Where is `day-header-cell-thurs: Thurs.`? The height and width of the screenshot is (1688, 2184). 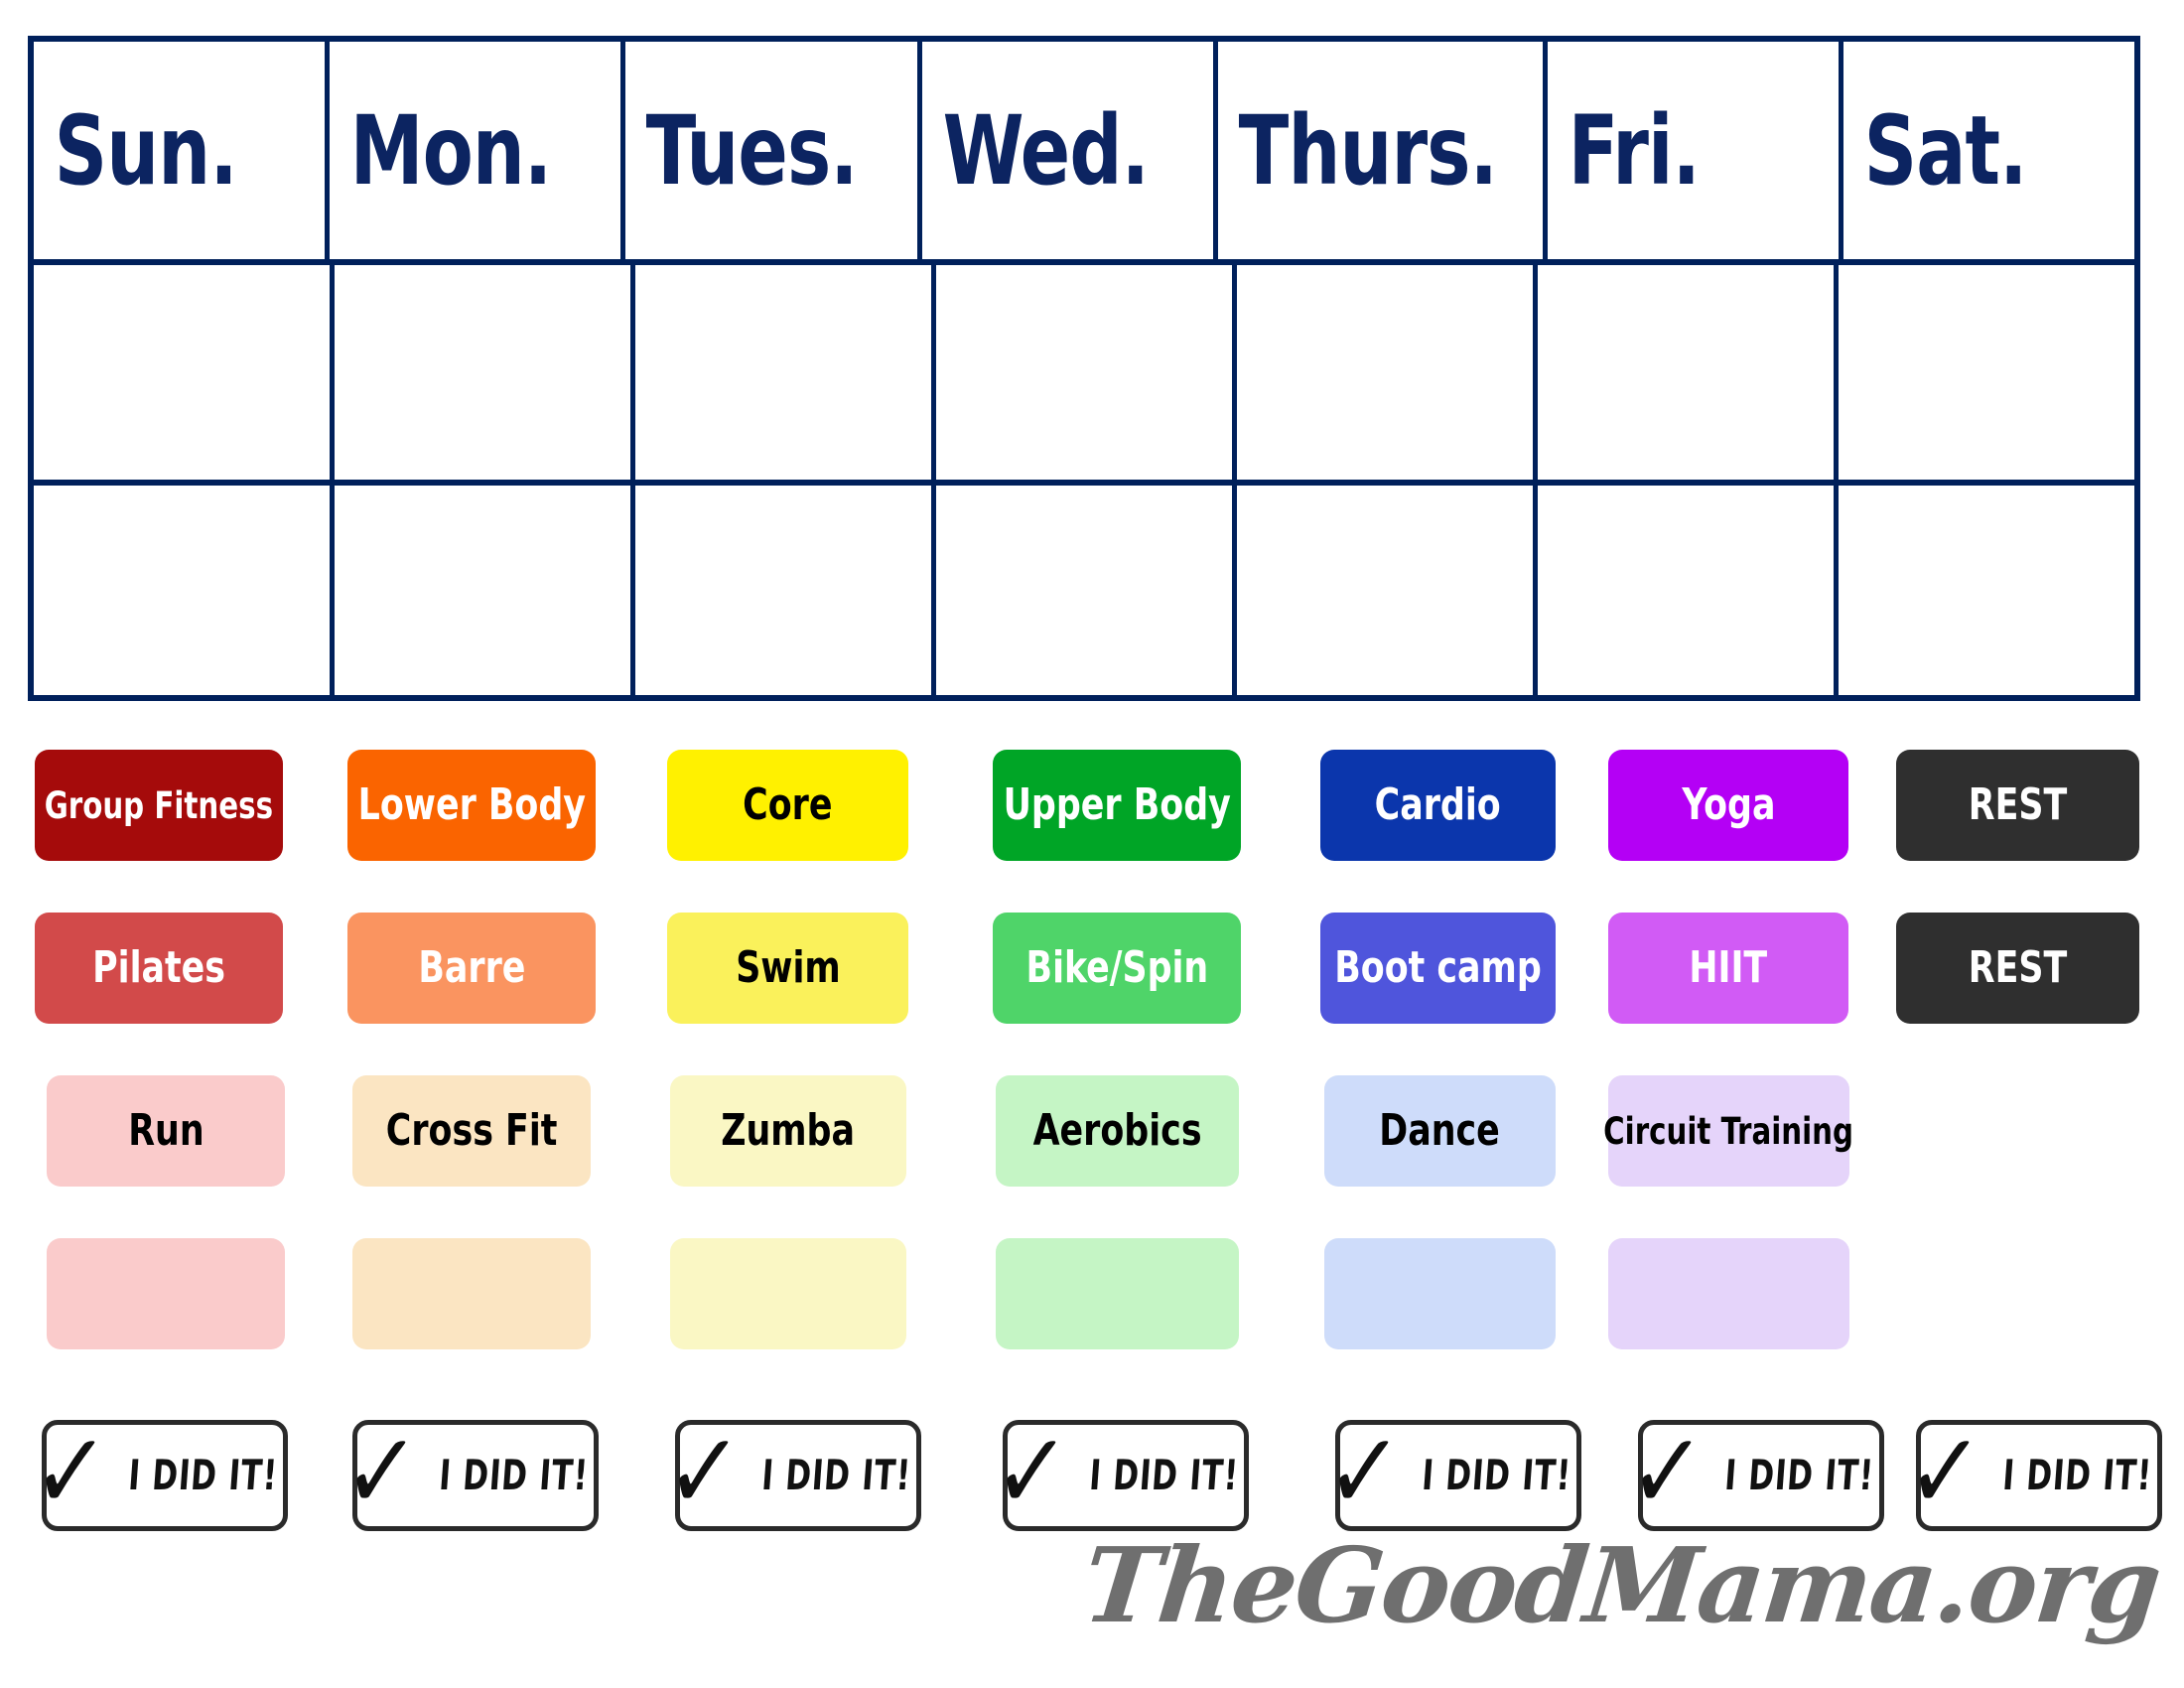 day-header-cell-thurs: Thurs. is located at coordinates (1377, 150).